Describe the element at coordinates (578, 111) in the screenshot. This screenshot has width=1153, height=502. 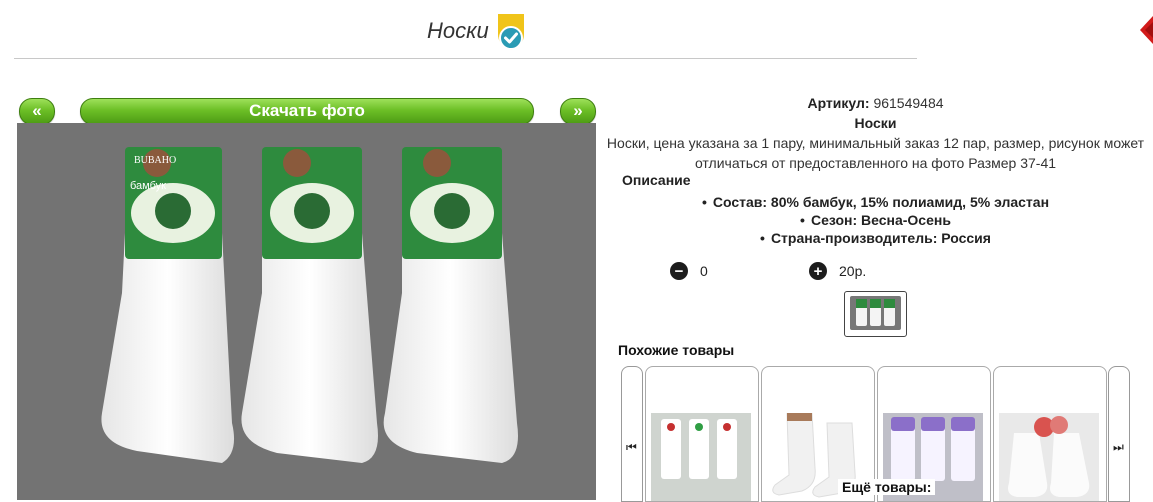
I see `next-photo-button: »` at that location.